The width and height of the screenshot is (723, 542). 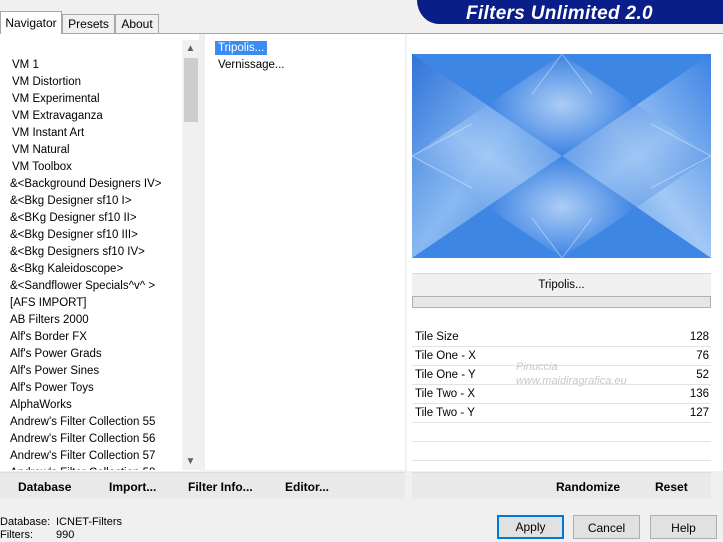 I want to click on category-item: &<Sandflower Specials^v^ >, so click(x=91, y=286).